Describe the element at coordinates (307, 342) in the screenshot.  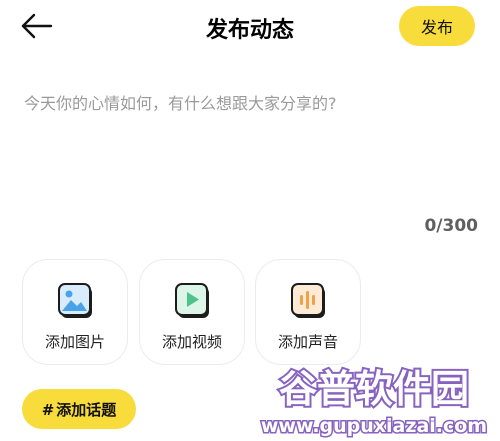
I see `add-audio-label: 添加声音` at that location.